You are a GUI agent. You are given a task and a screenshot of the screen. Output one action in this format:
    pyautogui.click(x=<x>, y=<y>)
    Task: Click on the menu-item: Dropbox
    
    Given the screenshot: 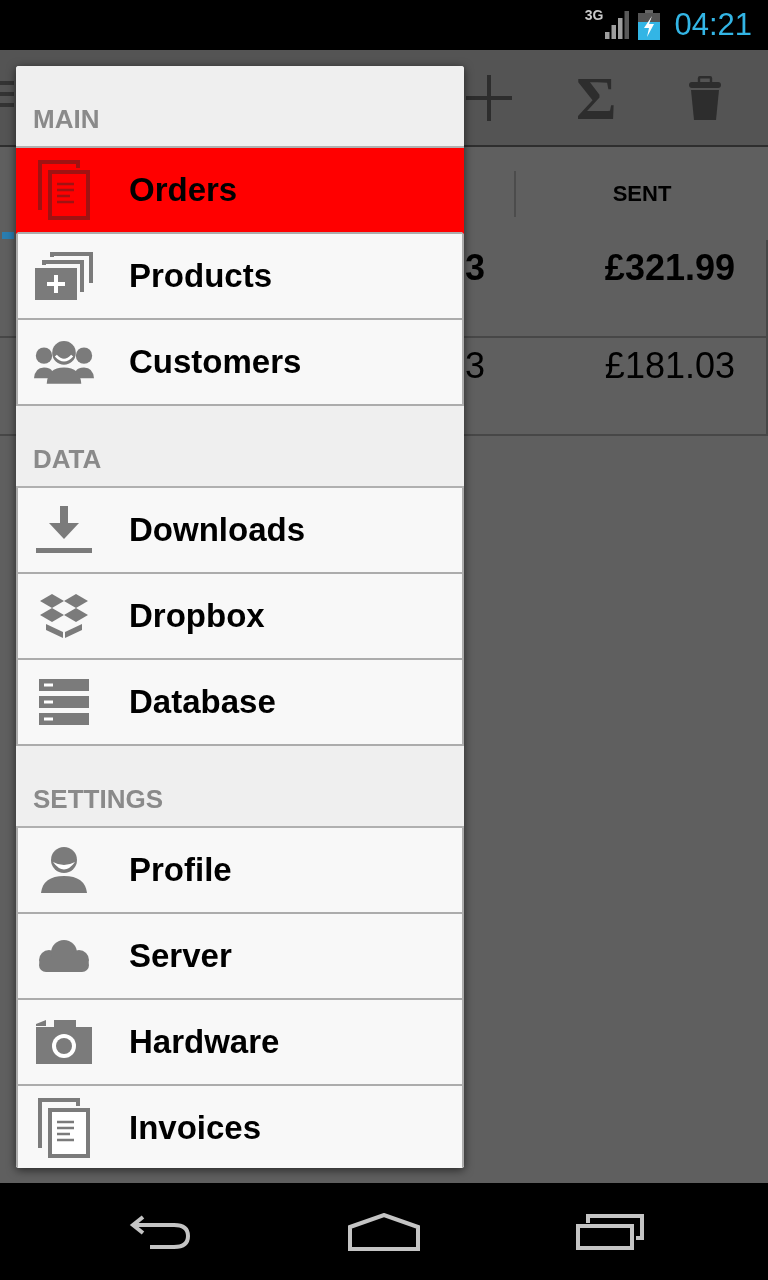 What is the action you would take?
    pyautogui.click(x=240, y=617)
    